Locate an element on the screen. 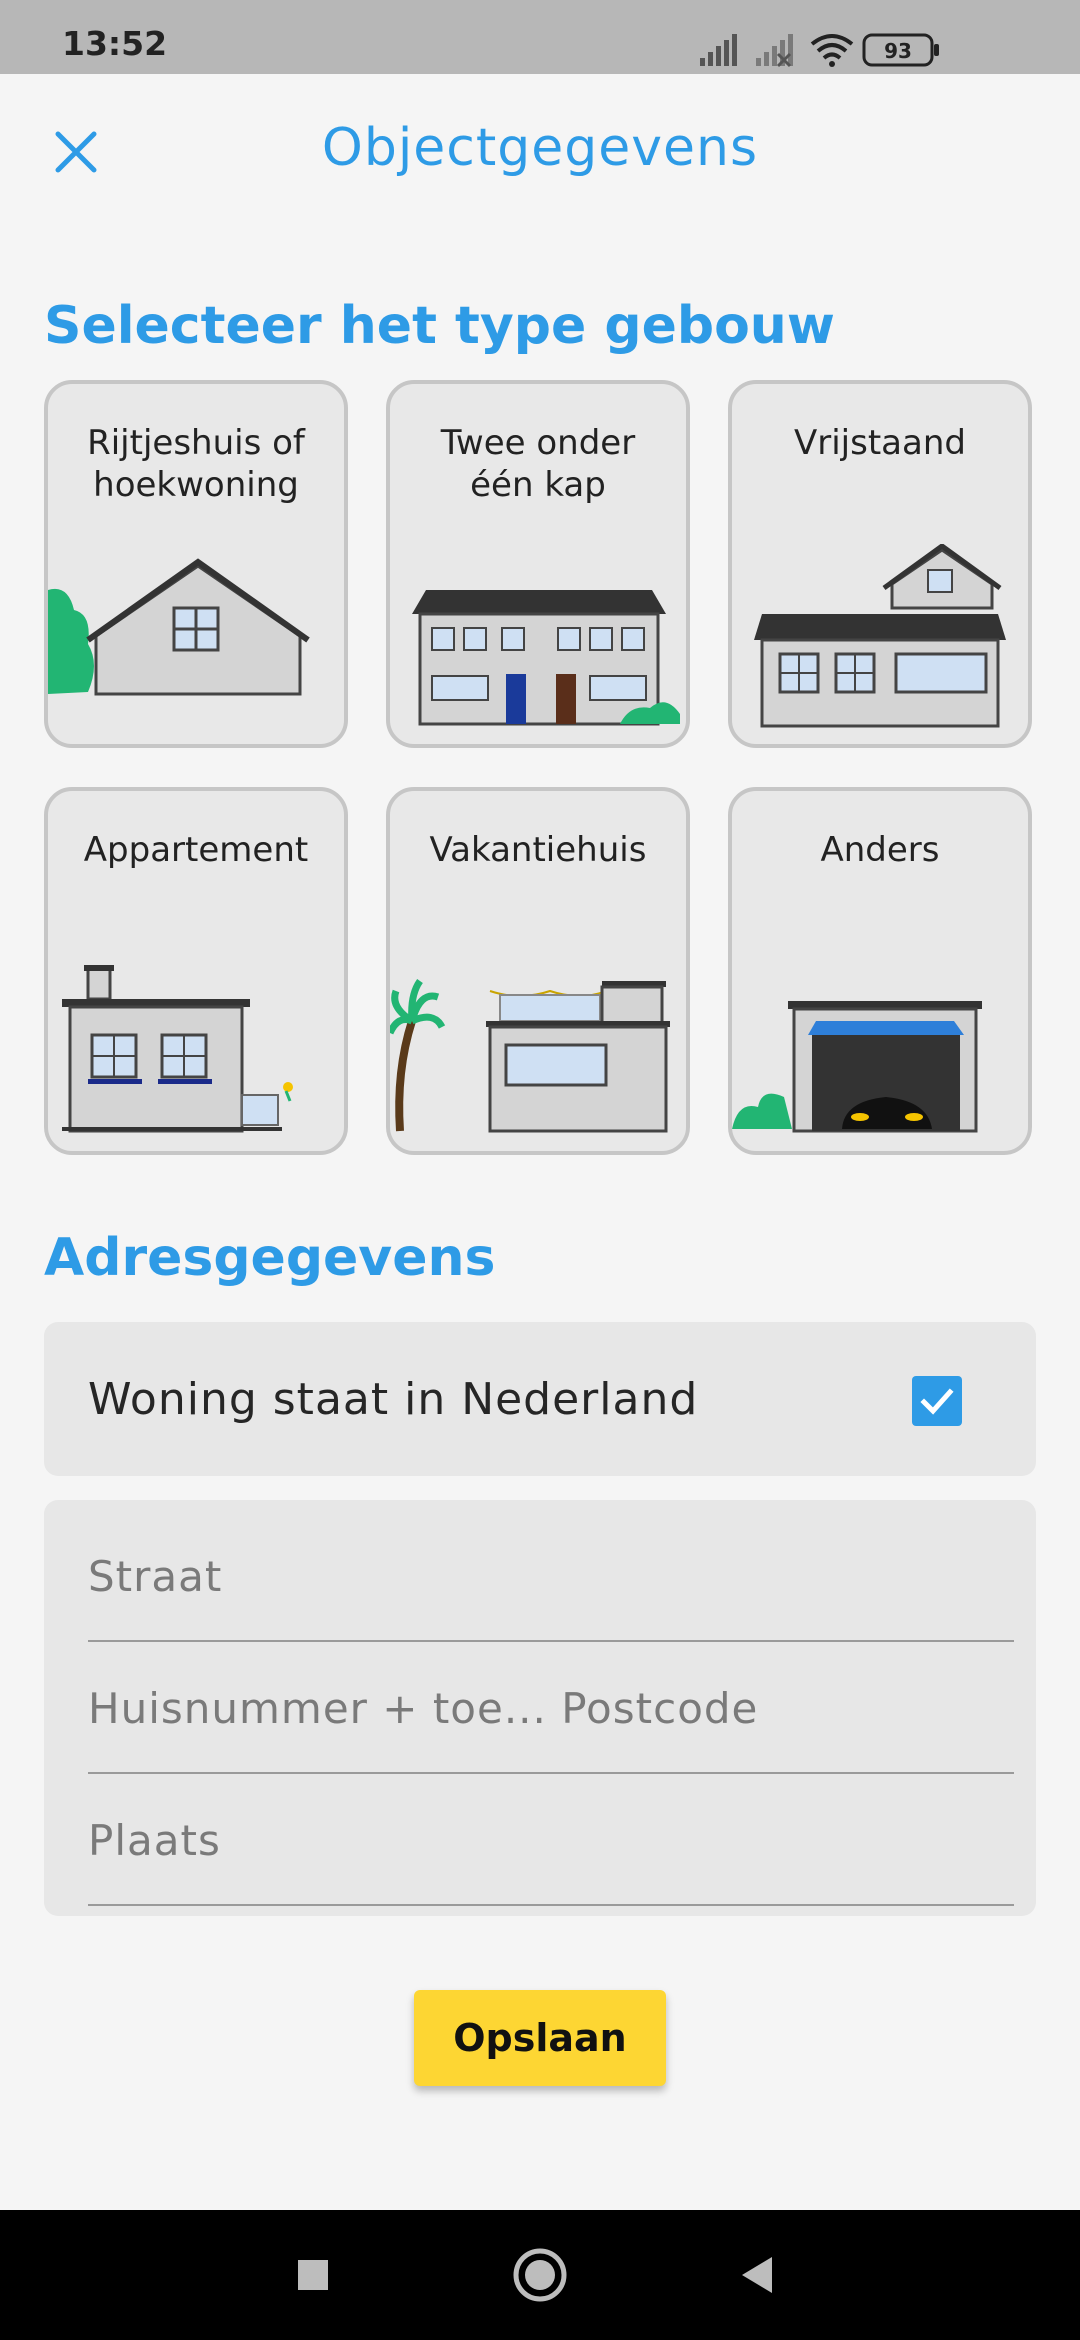 Image resolution: width=1080 pixels, height=2340 pixels. apartment-illustration is located at coordinates (177, 1049).